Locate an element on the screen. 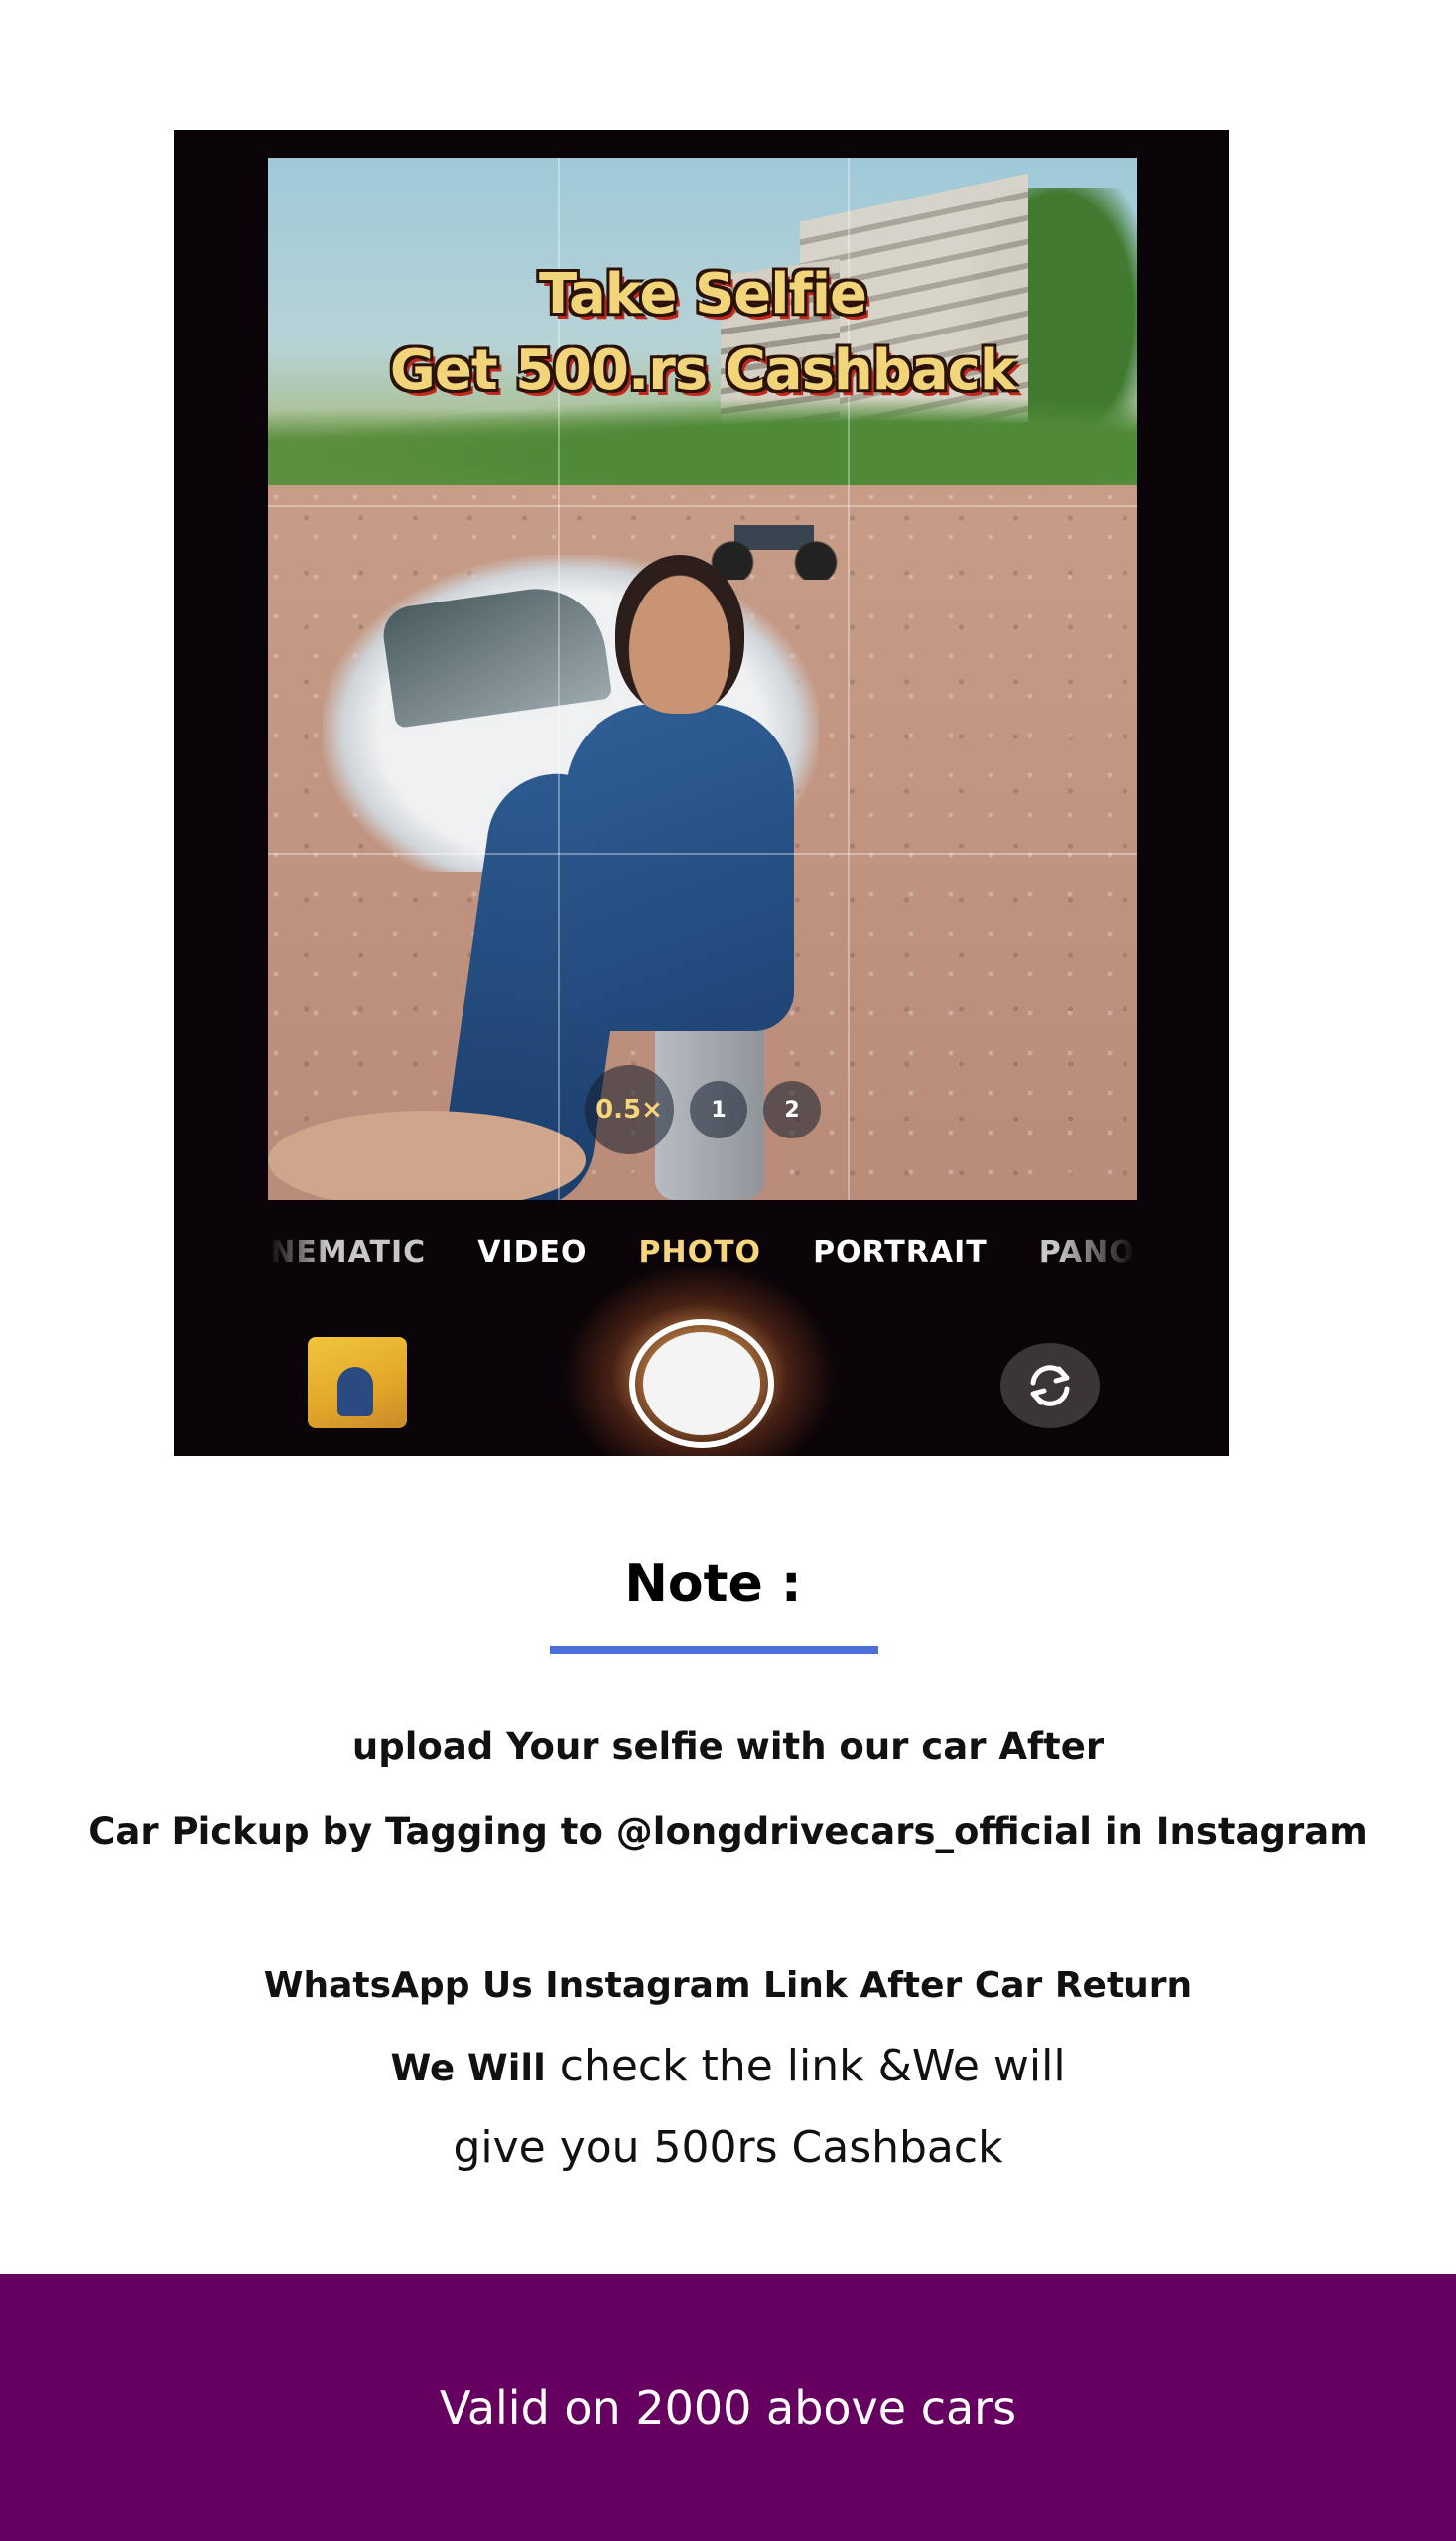 This screenshot has width=1456, height=2541. mode-portrait: PORTRAIT is located at coordinates (900, 1252).